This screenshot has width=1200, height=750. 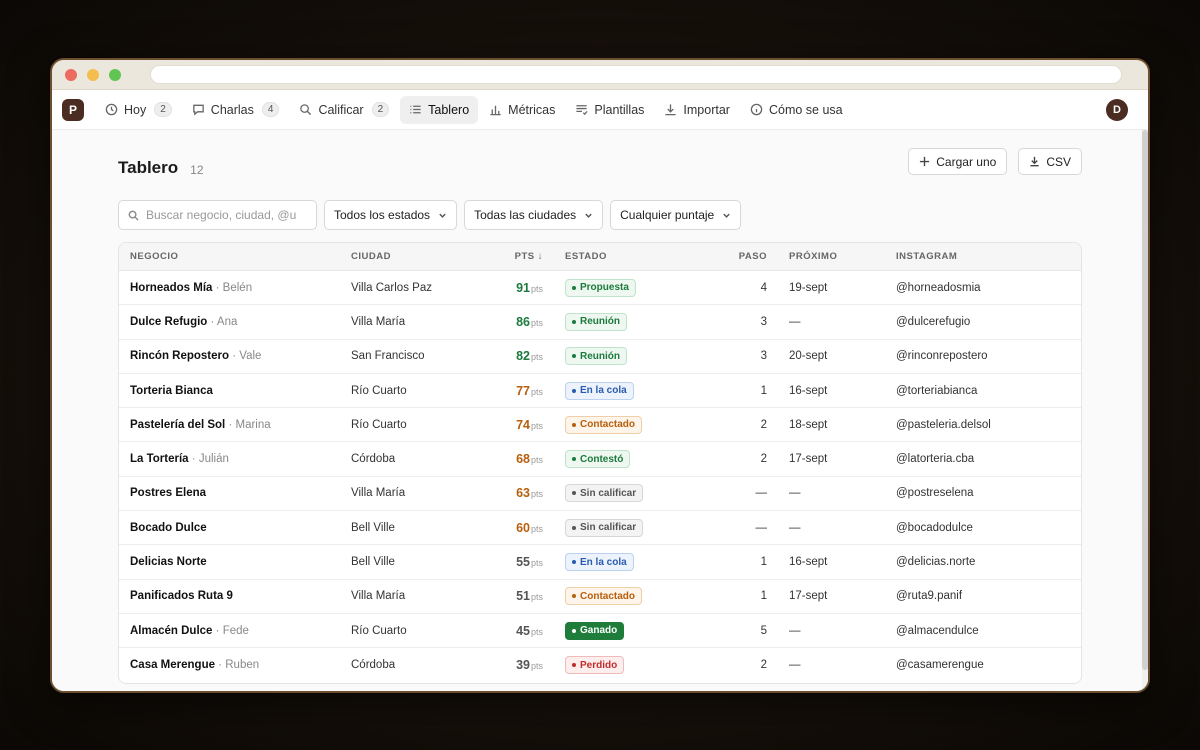 What do you see at coordinates (988, 562) in the screenshot?
I see `cell-instagram: @delicias.norte` at bounding box center [988, 562].